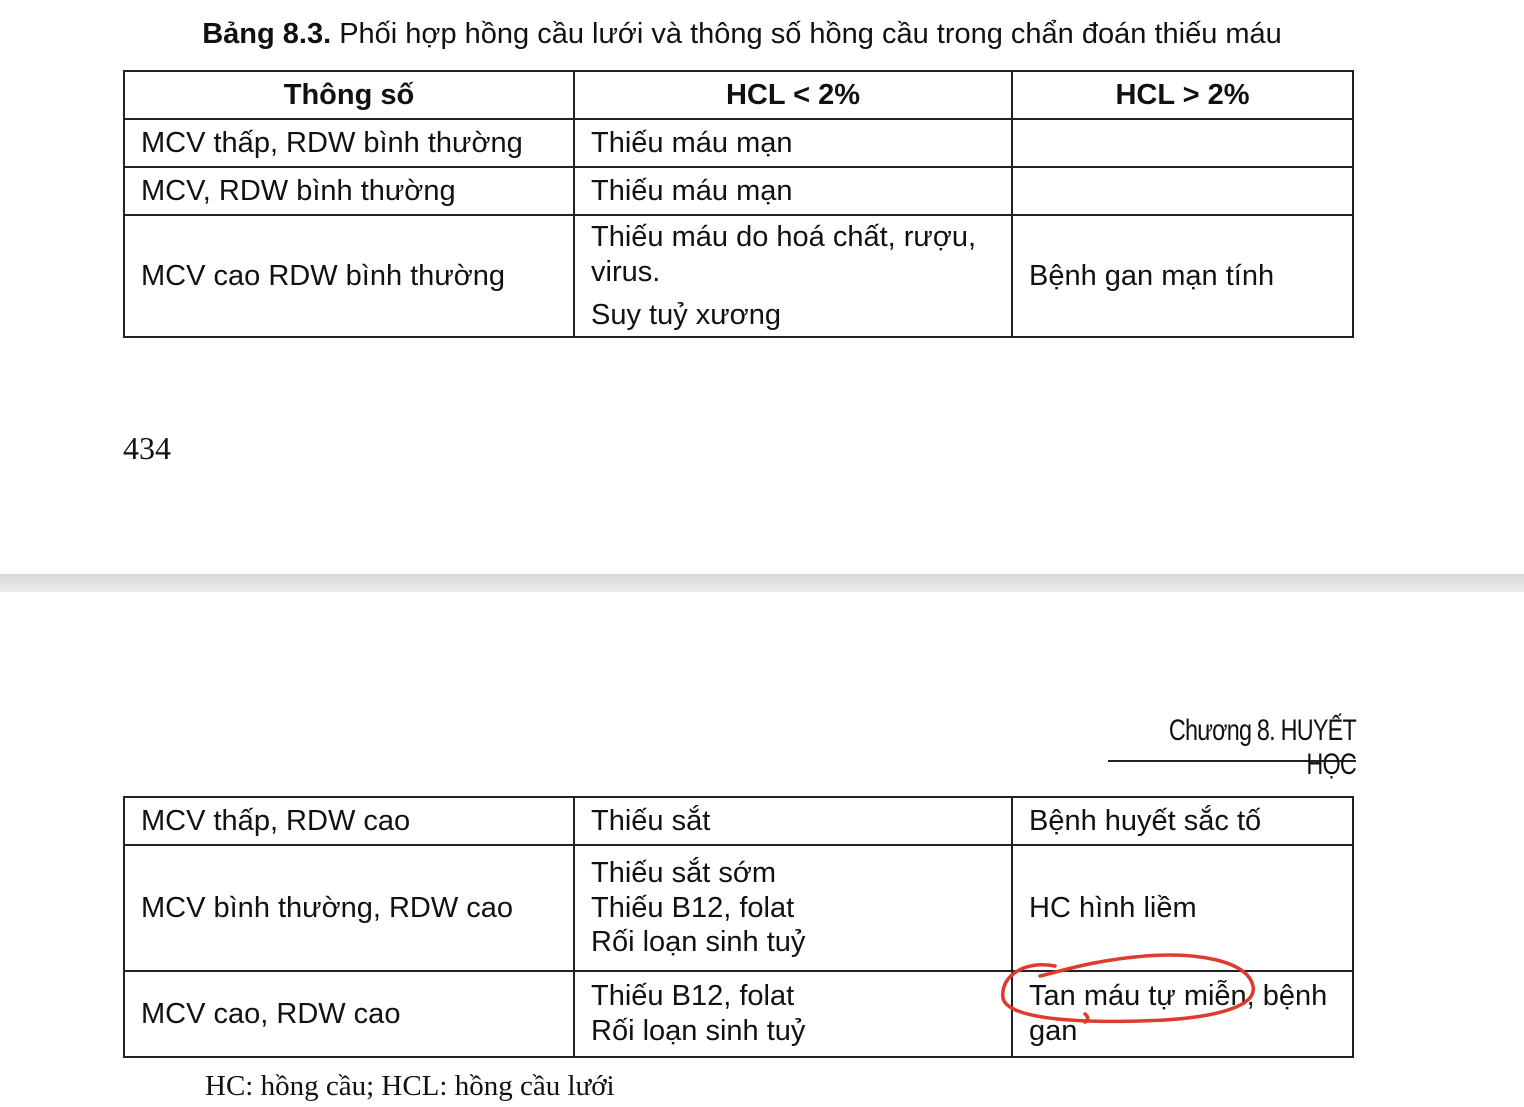  What do you see at coordinates (651, 820) in the screenshot?
I see `cell-line: Thiếu sắt` at bounding box center [651, 820].